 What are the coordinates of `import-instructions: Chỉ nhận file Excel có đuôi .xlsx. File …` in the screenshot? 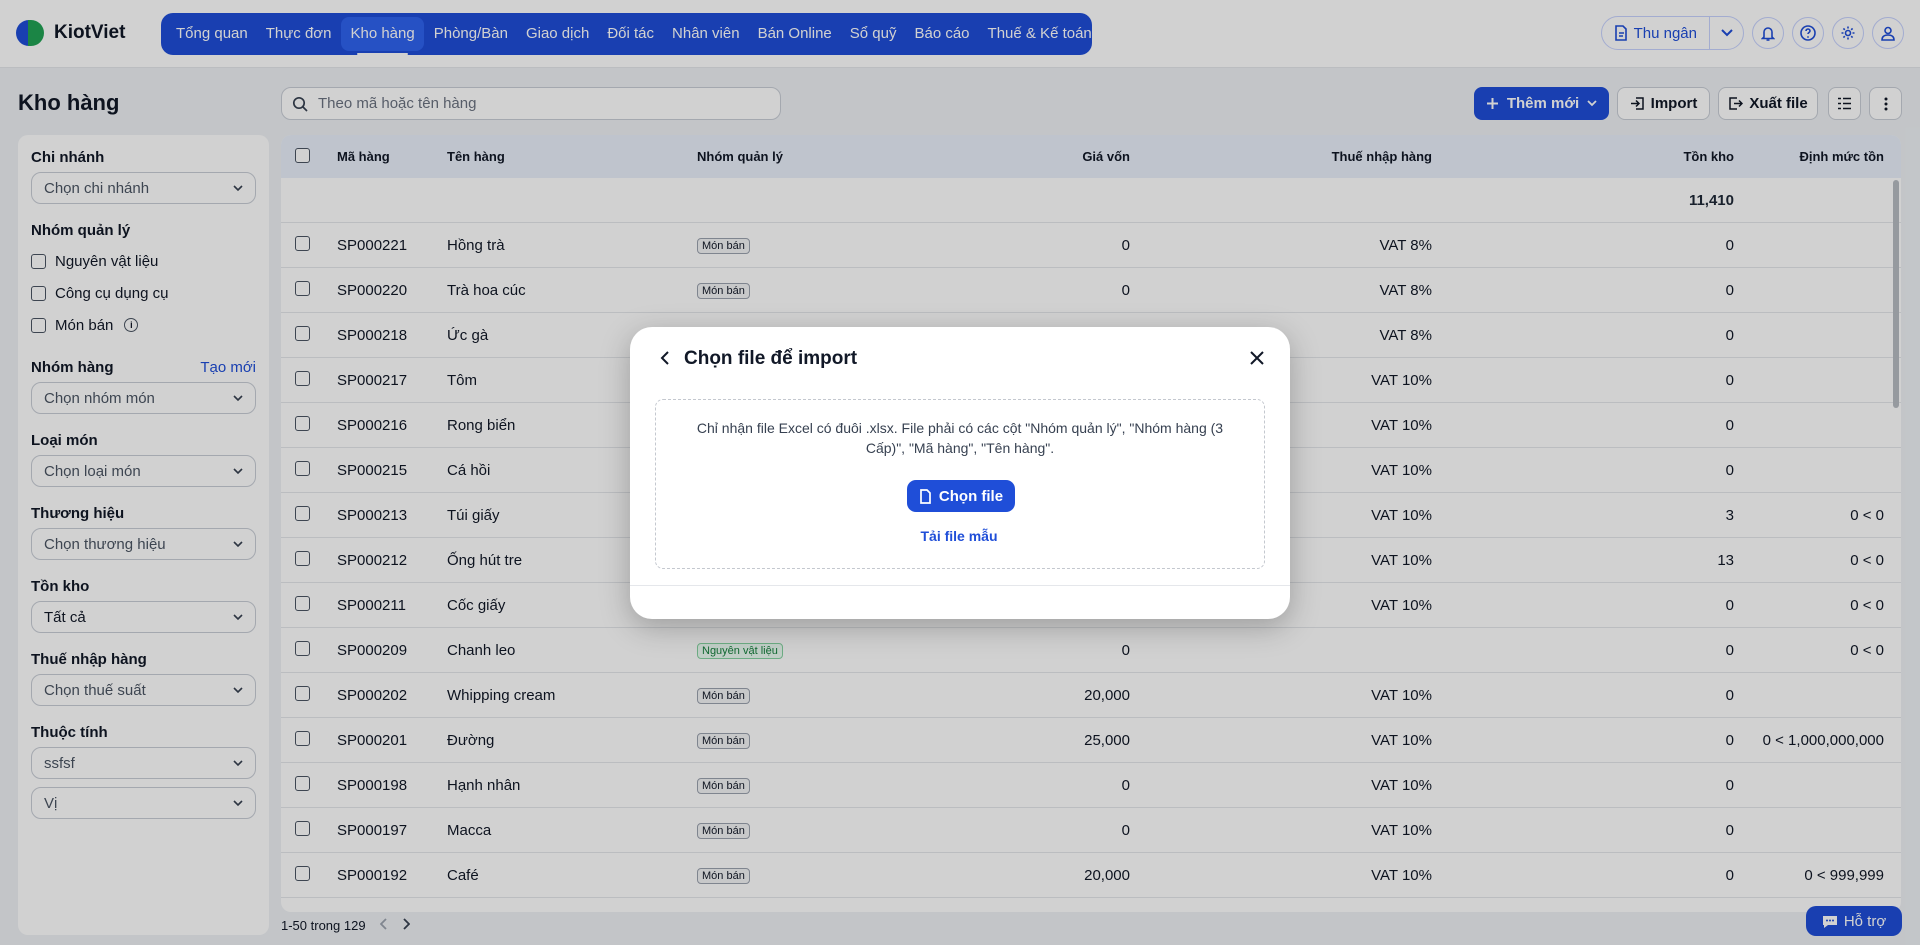 It's located at (960, 438).